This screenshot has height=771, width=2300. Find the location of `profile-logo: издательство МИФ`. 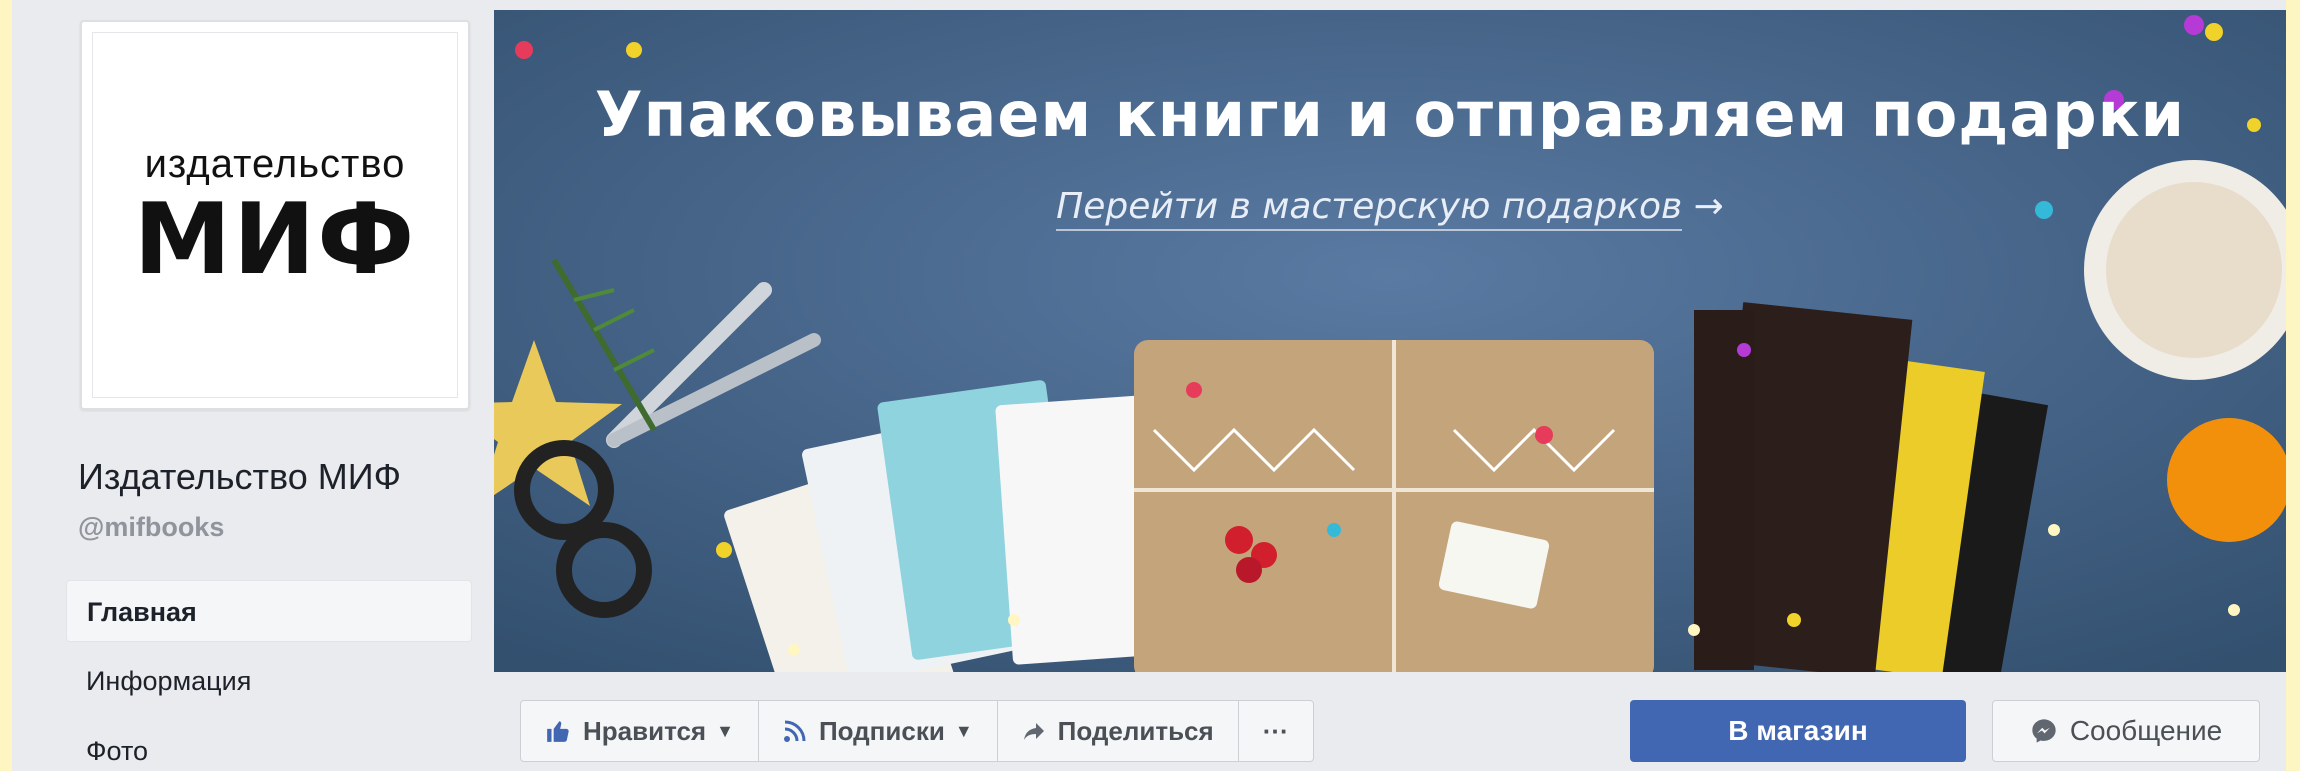

profile-logo: издательство МИФ is located at coordinates (275, 215).